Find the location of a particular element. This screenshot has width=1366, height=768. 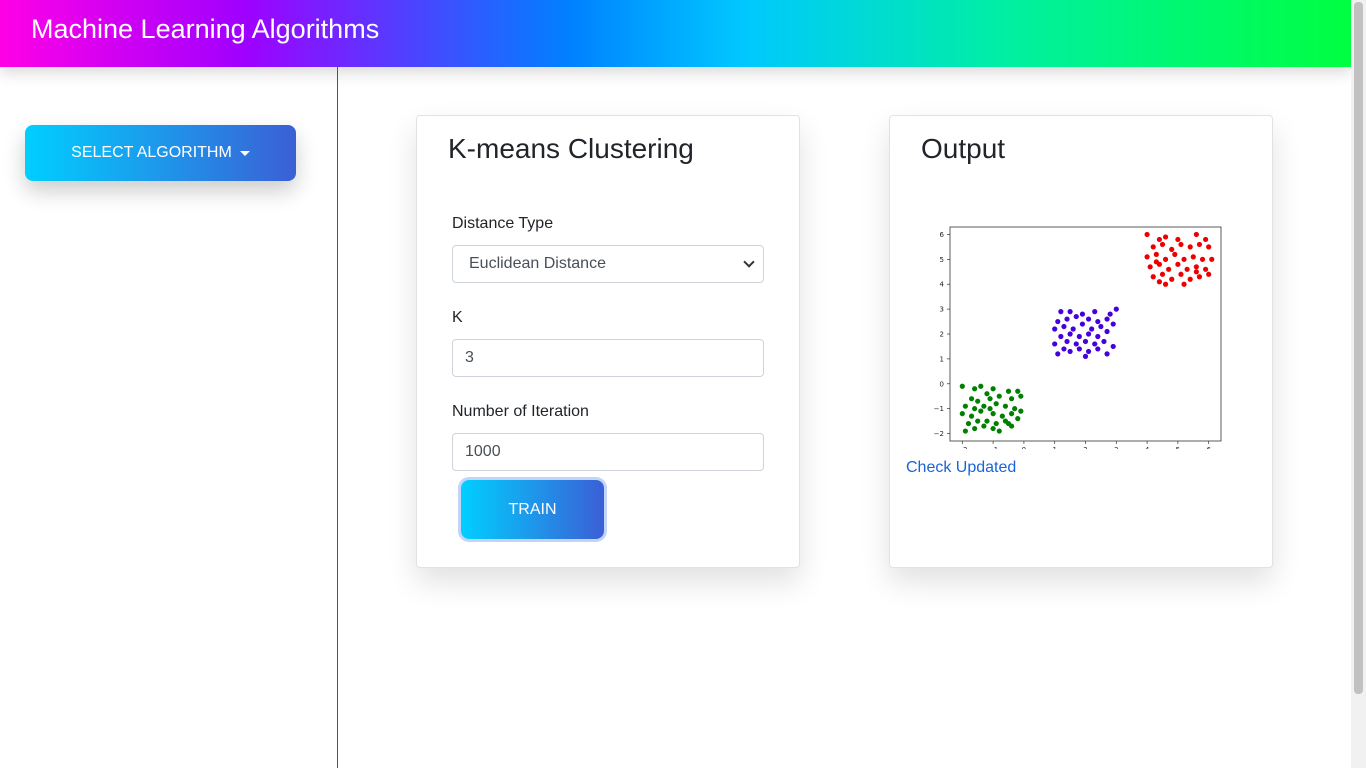

y-tick-label: 6 is located at coordinates (942, 235).